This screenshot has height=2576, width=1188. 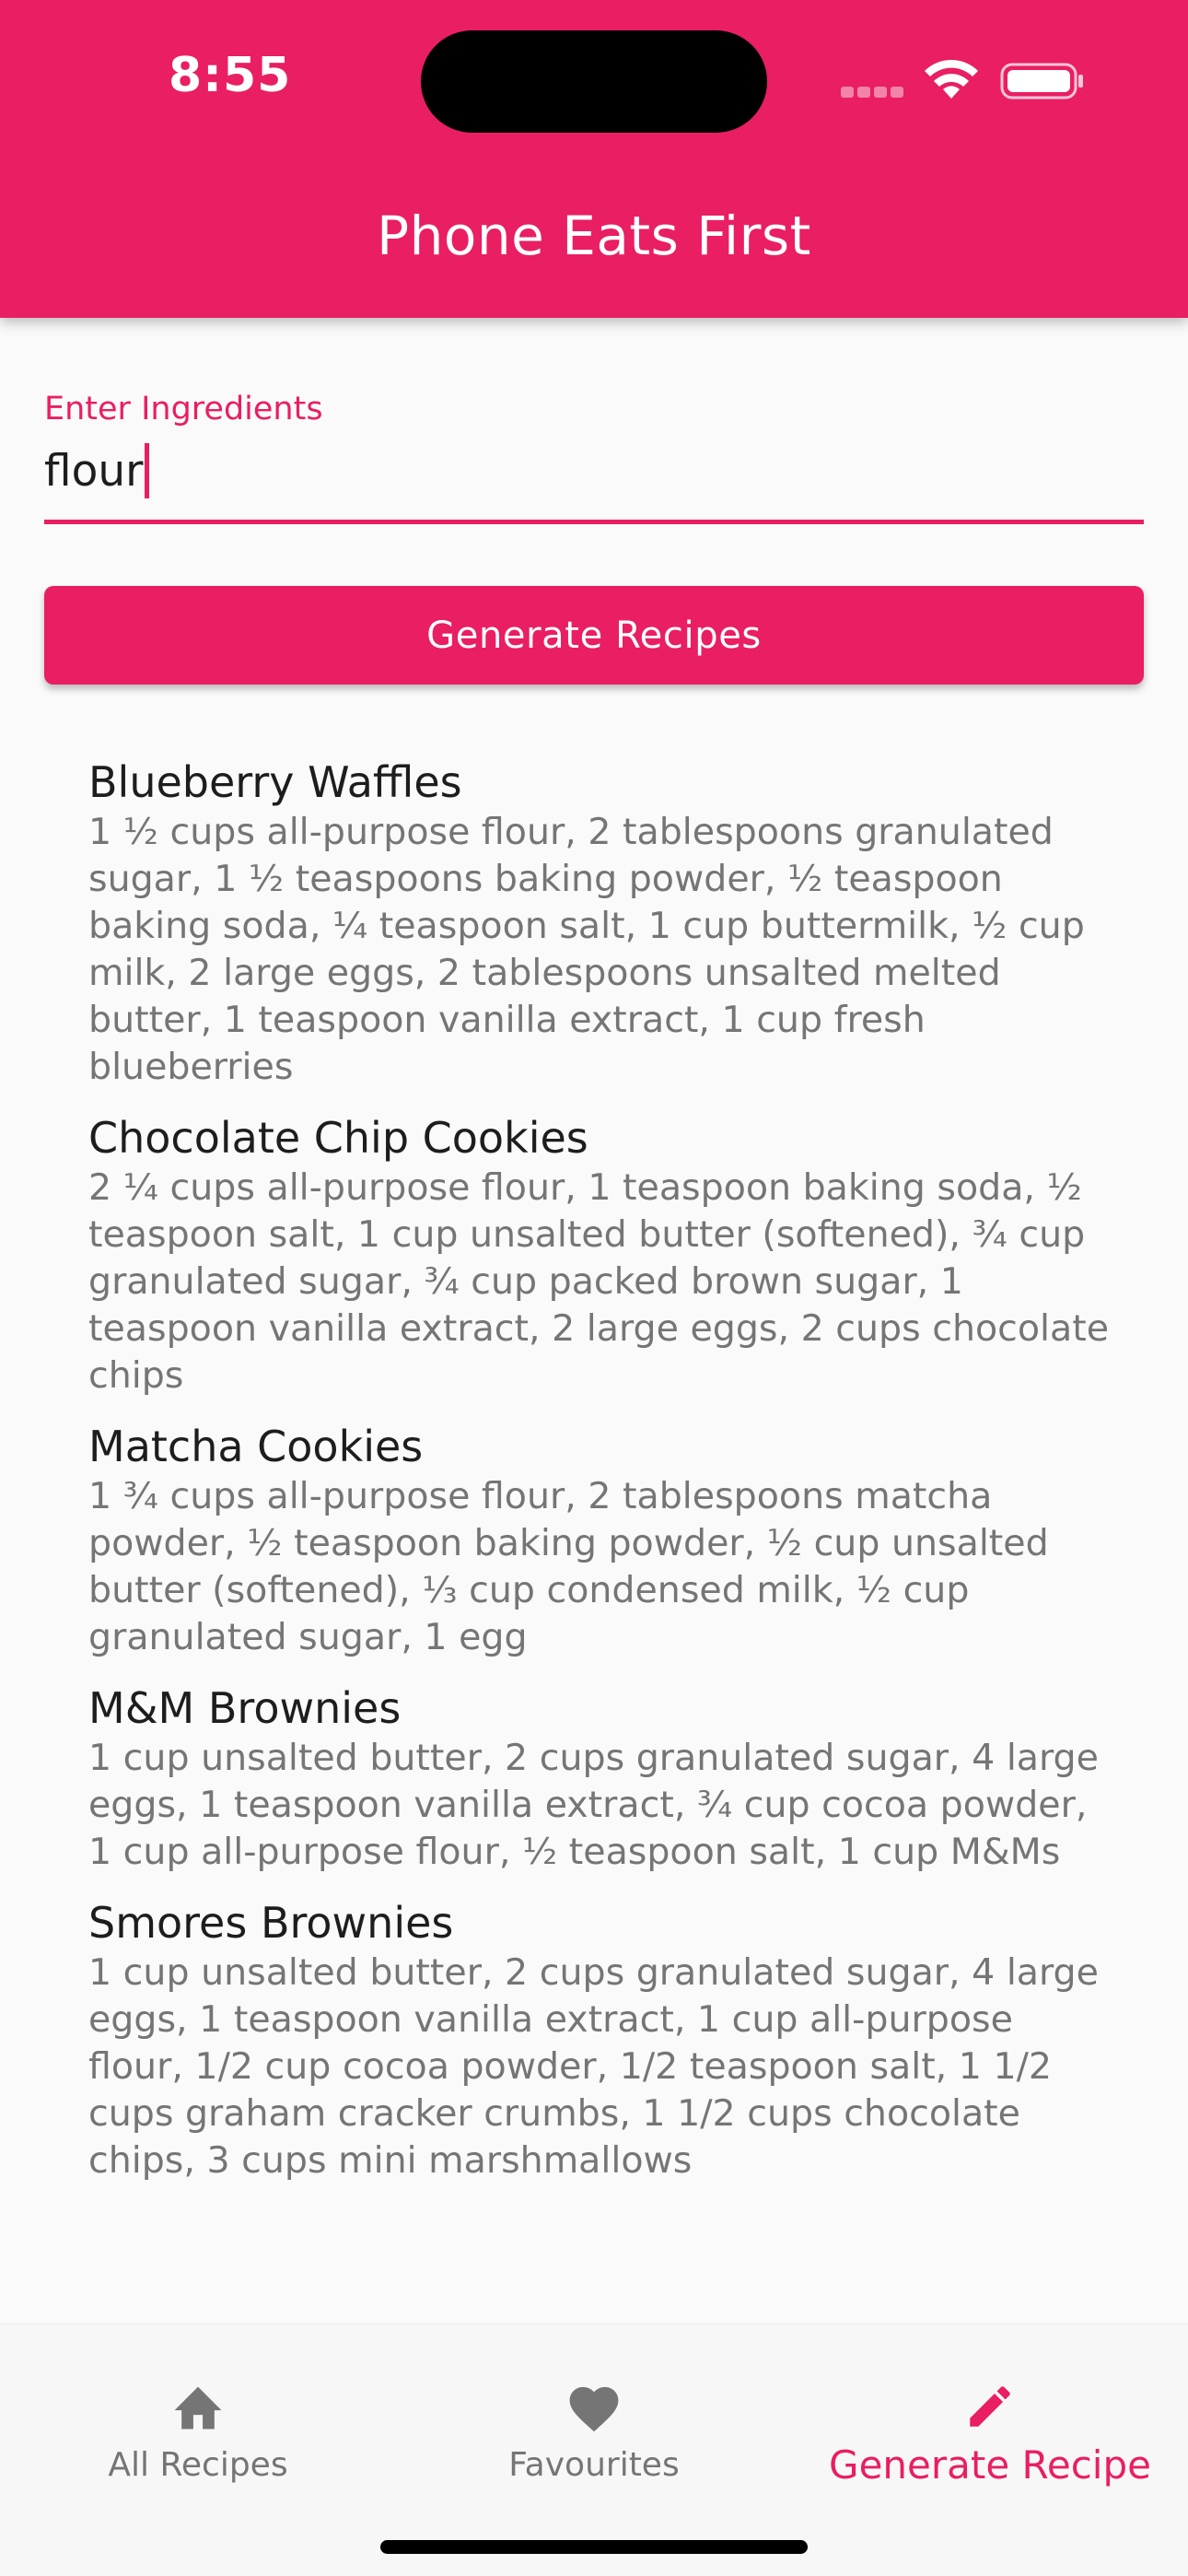 I want to click on nav-label-all-recipes: All Recipes, so click(x=198, y=2465).